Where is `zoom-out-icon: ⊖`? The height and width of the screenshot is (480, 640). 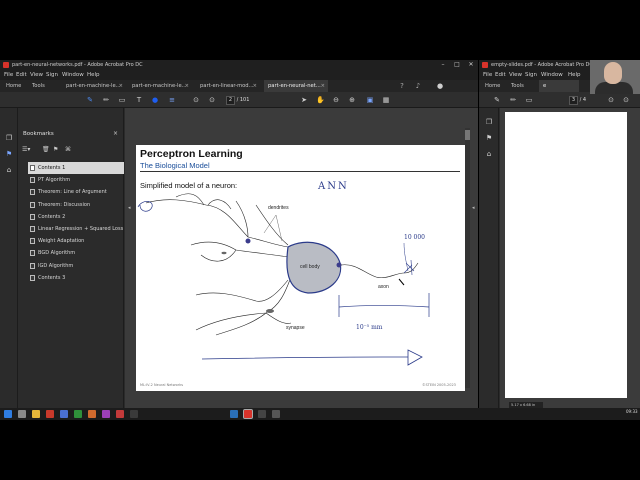
zoom-out-icon: ⊖ is located at coordinates (336, 100).